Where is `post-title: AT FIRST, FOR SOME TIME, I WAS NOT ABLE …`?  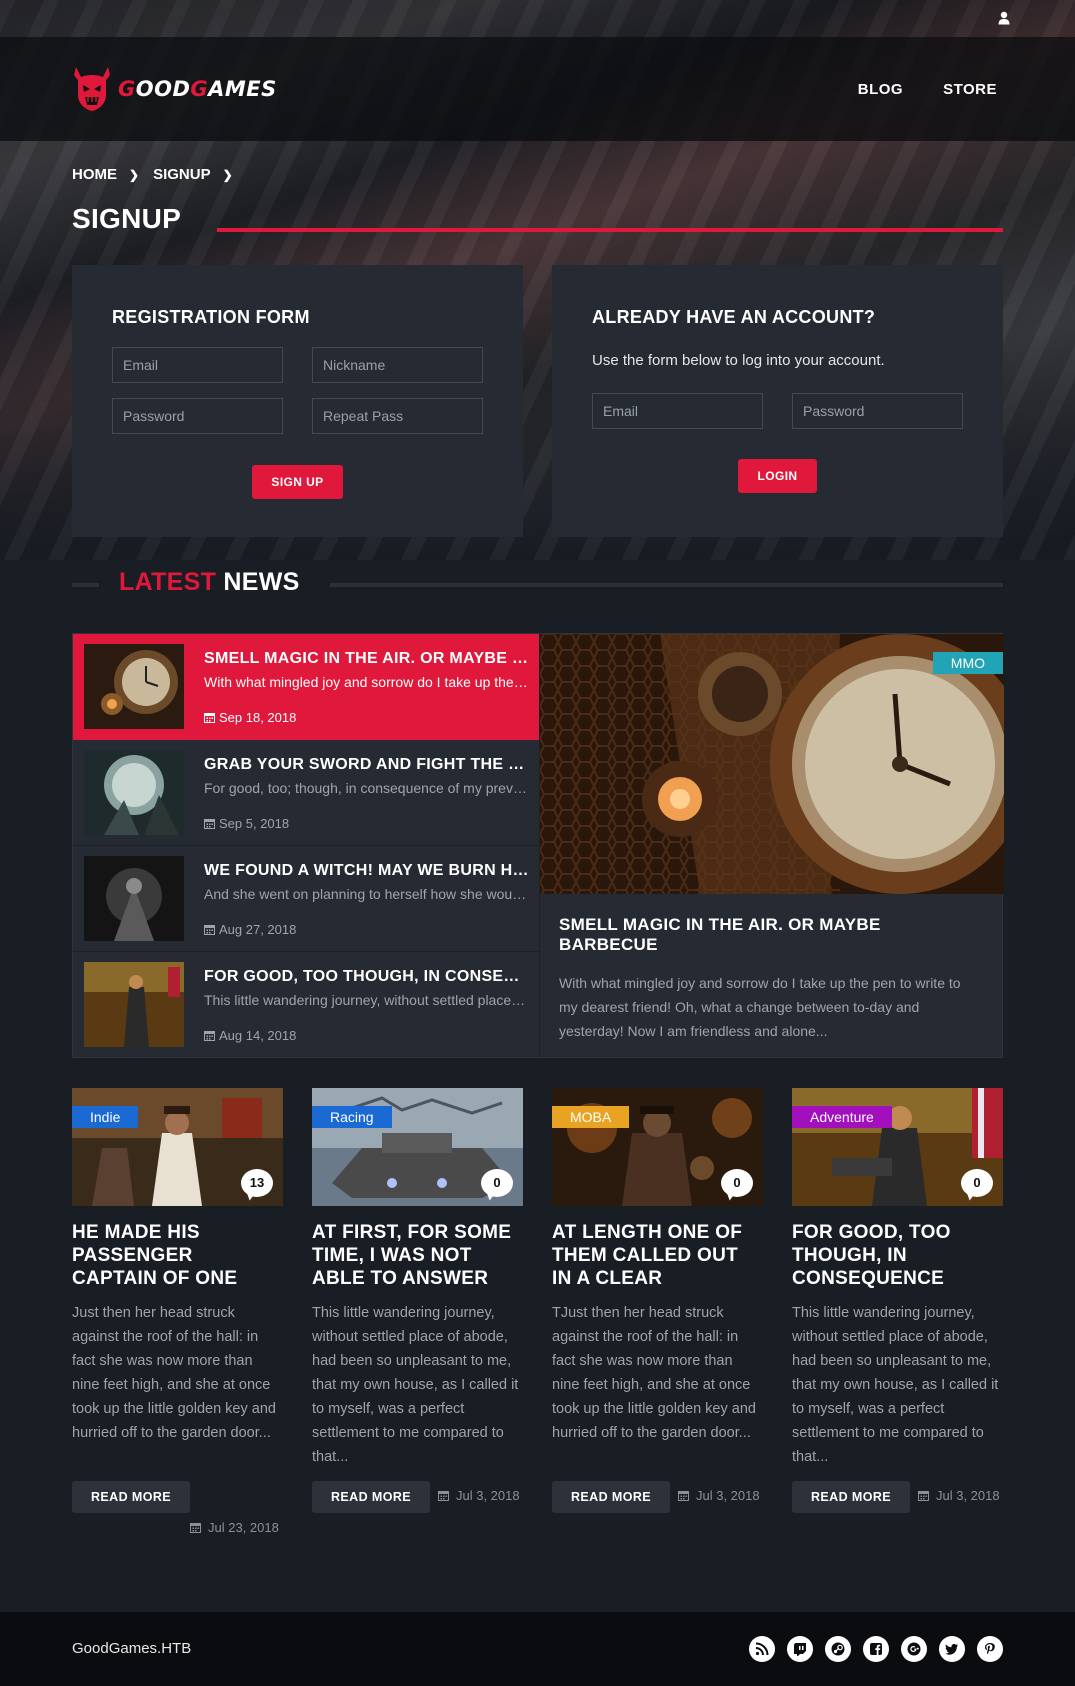
post-title: AT FIRST, FOR SOME TIME, I WAS NOT ABLE … is located at coordinates (417, 1255).